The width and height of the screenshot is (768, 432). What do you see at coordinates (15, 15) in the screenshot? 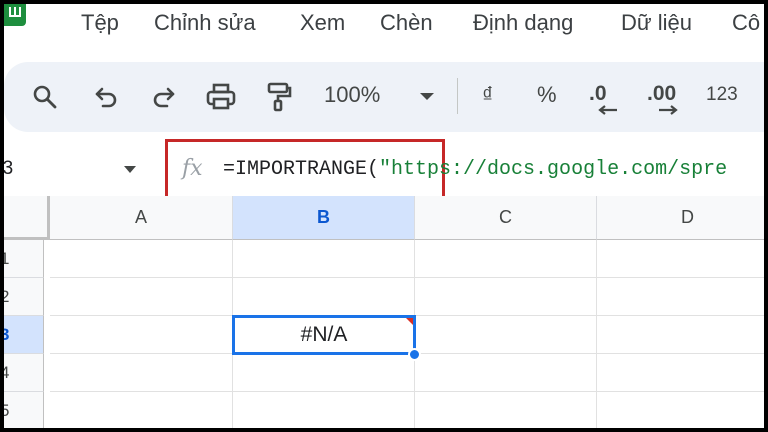
I see `sheets-logo-icon` at bounding box center [15, 15].